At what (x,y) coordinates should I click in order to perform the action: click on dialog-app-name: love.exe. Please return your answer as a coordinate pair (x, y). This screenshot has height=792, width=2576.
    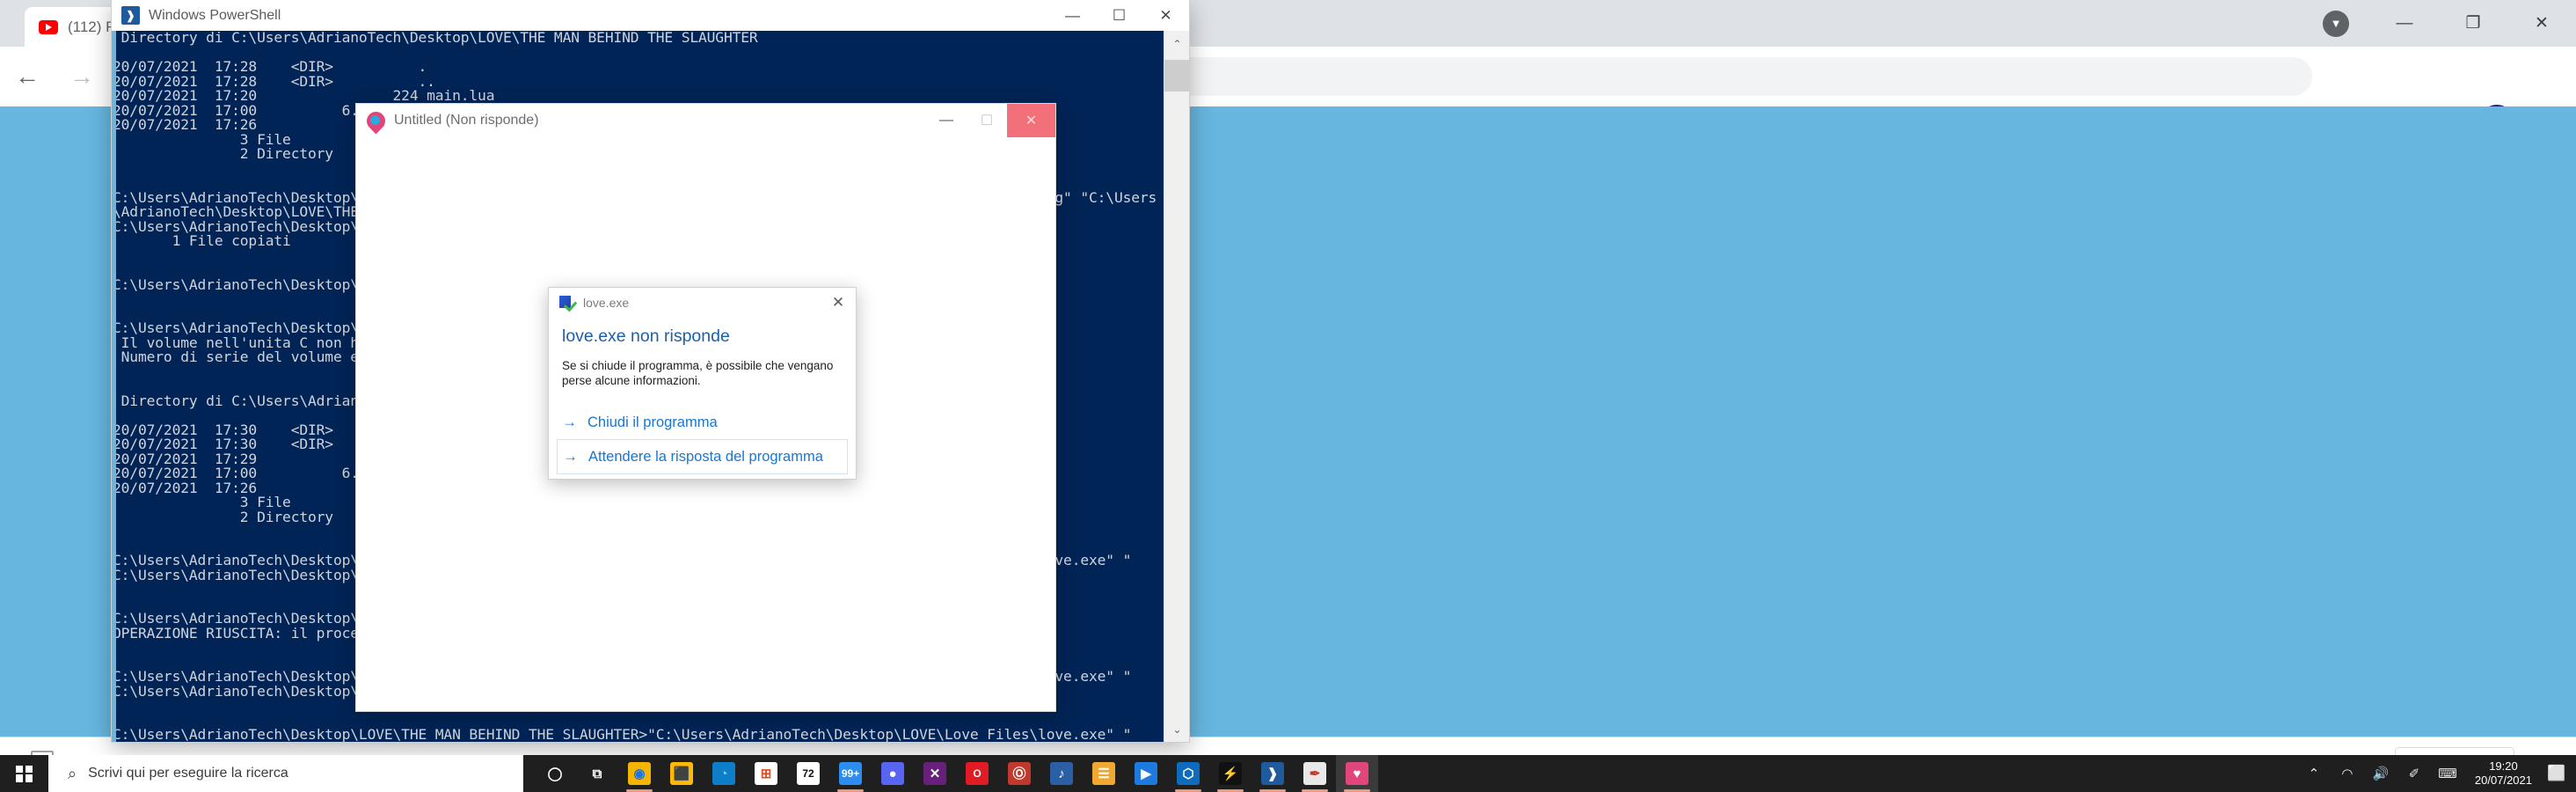
    Looking at the image, I should click on (606, 303).